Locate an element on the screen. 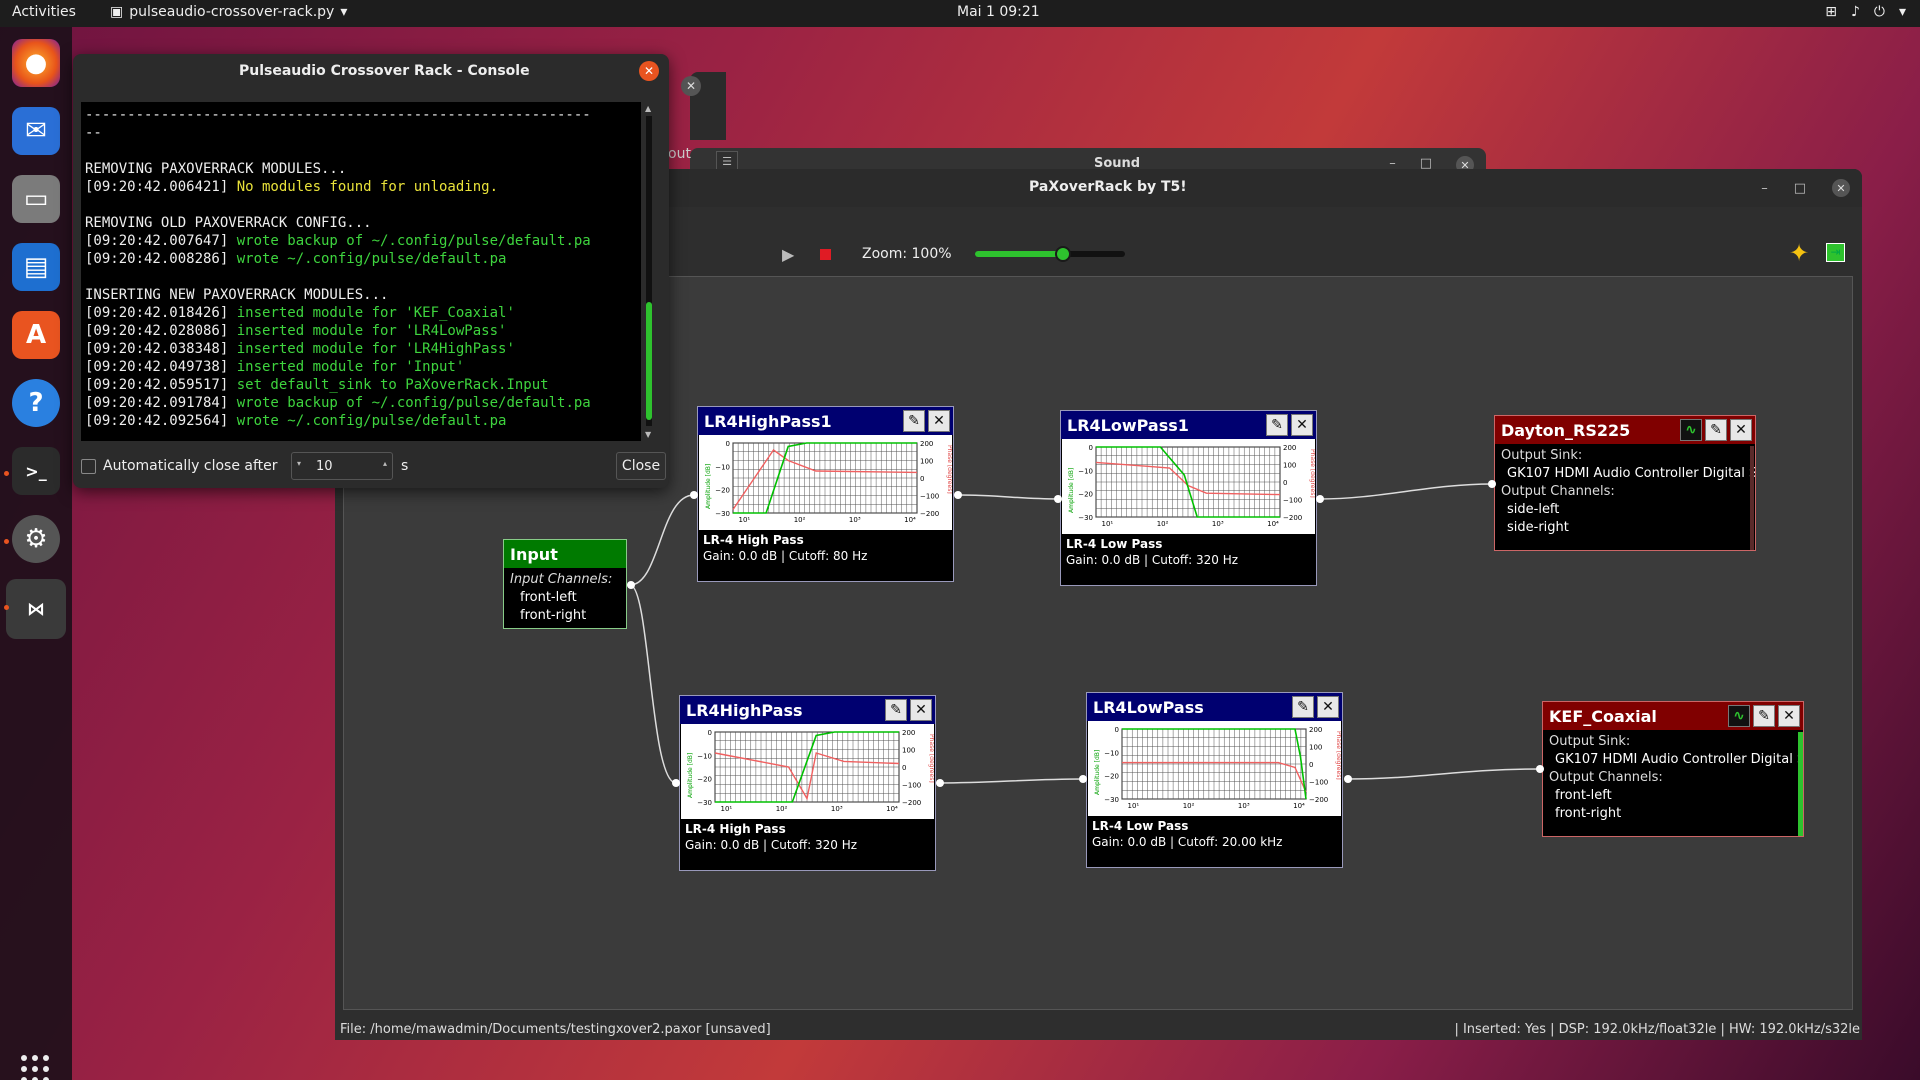  paxoverrack-icon: ⋈ is located at coordinates (36, 609).